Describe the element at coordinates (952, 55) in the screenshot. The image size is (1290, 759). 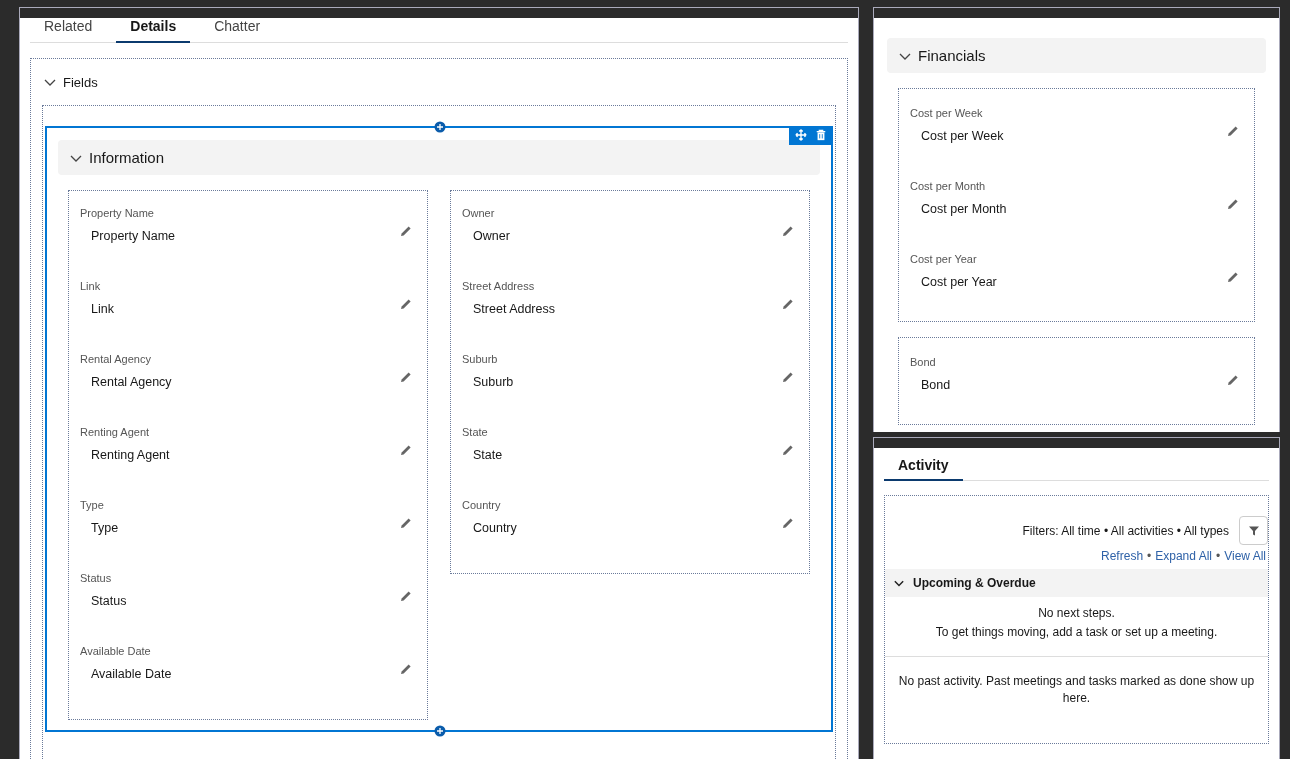
I see `section-title: Financials` at that location.